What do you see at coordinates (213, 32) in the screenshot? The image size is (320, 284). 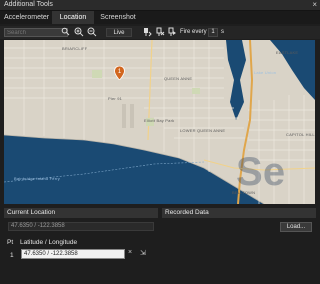 I see `fire-interval-input: 1` at bounding box center [213, 32].